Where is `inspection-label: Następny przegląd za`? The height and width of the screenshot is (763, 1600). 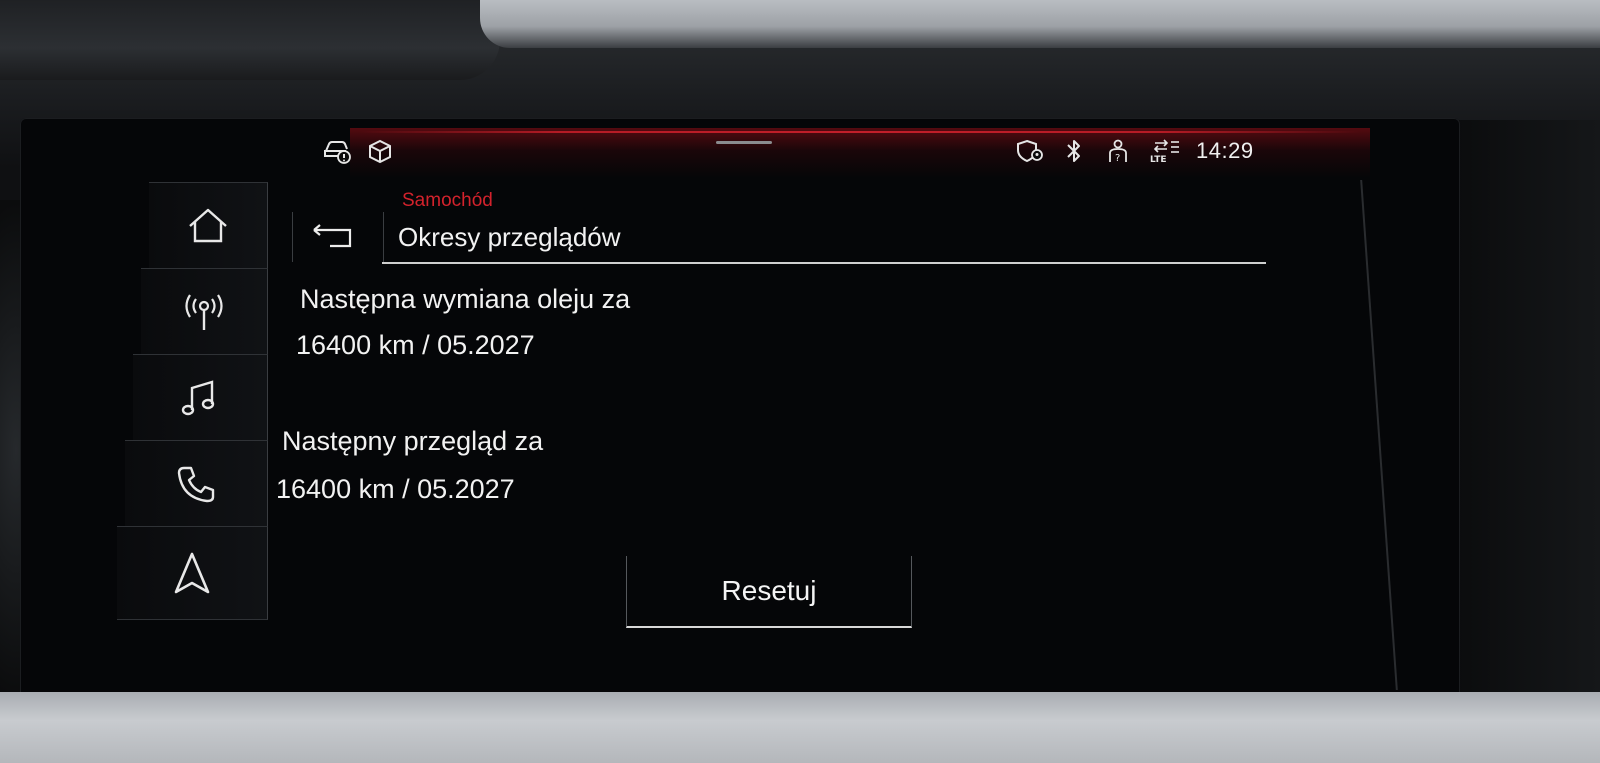 inspection-label: Następny przegląd za is located at coordinates (413, 441).